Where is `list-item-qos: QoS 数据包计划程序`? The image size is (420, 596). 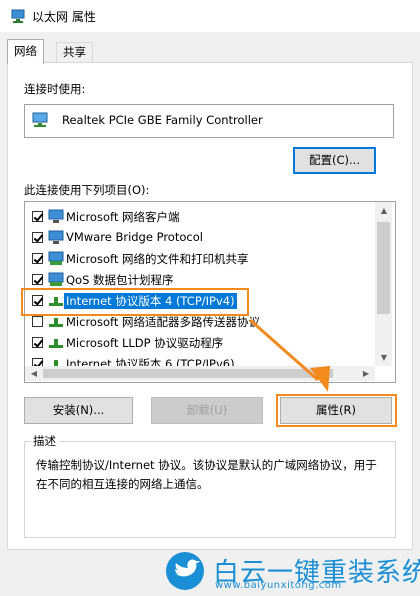 list-item-qos: QoS 数据包计划程序 is located at coordinates (205, 280).